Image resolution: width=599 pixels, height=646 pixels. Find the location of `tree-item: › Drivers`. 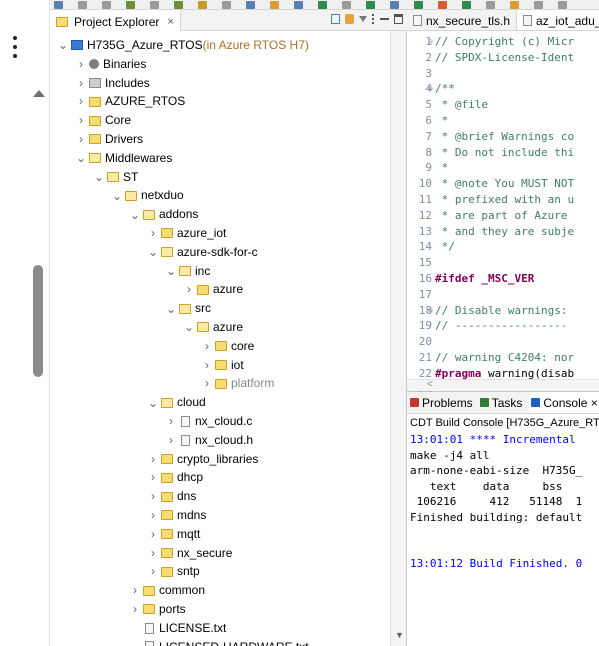

tree-item: › Drivers is located at coordinates (220, 139).